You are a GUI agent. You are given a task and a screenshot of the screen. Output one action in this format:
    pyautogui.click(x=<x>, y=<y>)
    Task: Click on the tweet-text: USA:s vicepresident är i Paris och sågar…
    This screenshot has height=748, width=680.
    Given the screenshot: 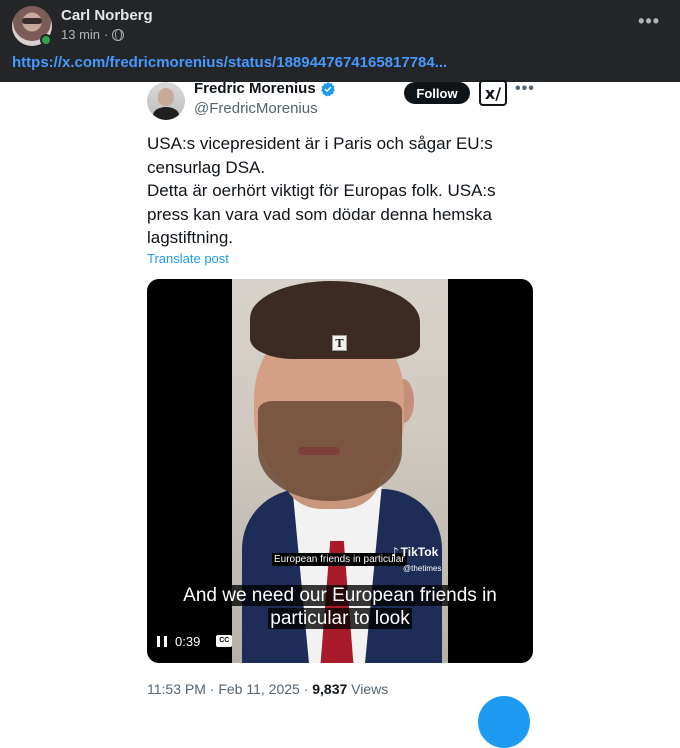 What is the action you would take?
    pyautogui.click(x=321, y=190)
    